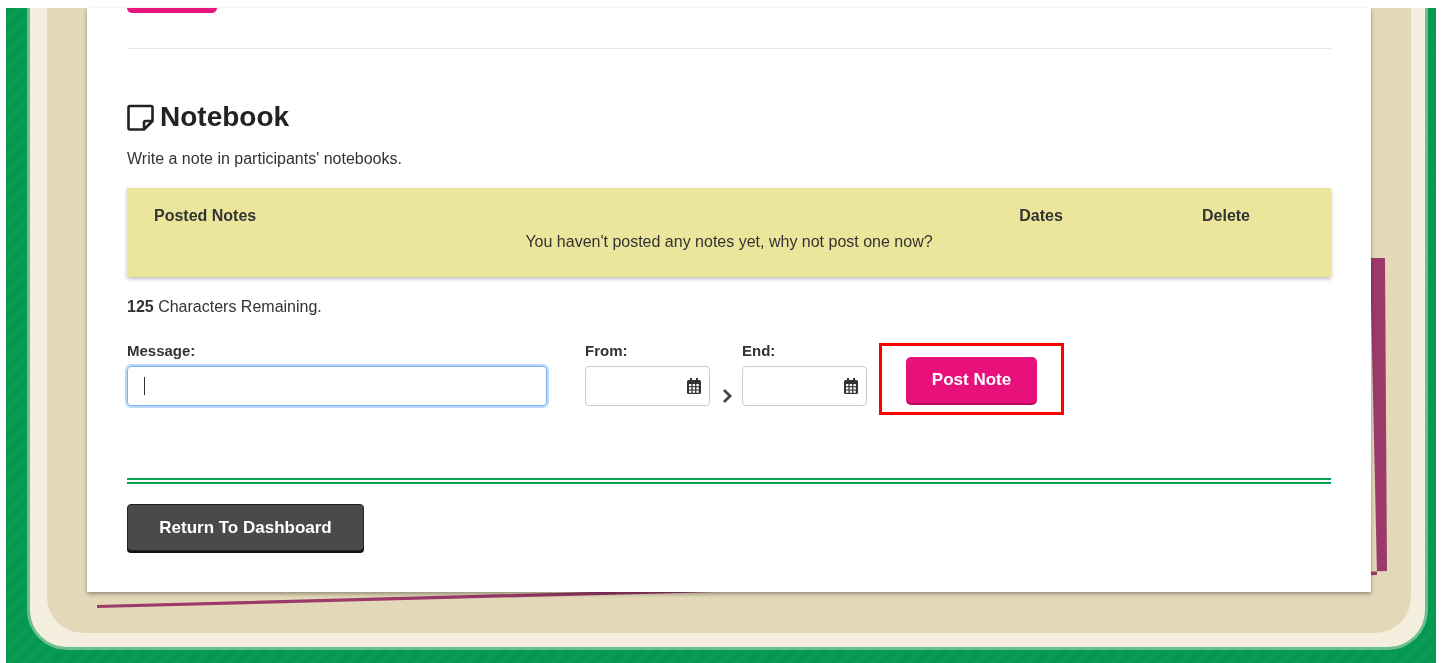 The image size is (1442, 663). What do you see at coordinates (971, 380) in the screenshot?
I see `post-note-button: Post Note` at bounding box center [971, 380].